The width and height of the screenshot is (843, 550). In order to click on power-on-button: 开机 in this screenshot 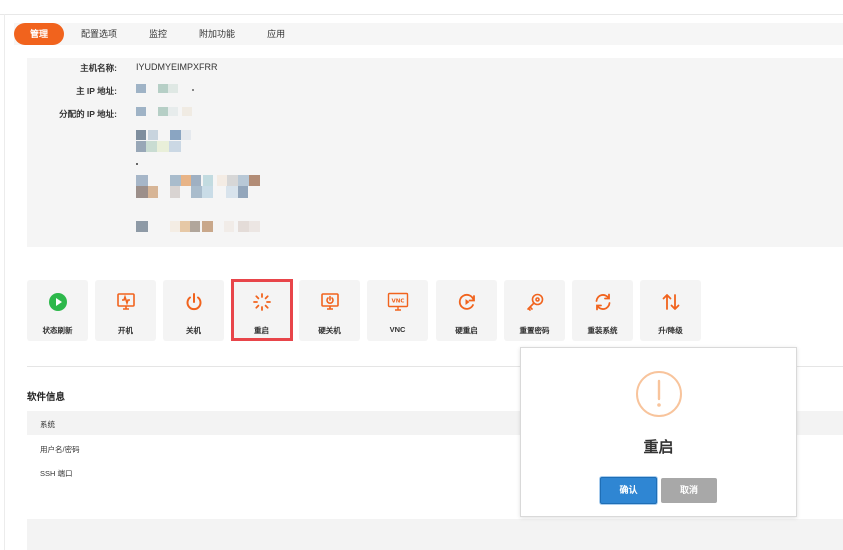, I will do `click(125, 310)`.